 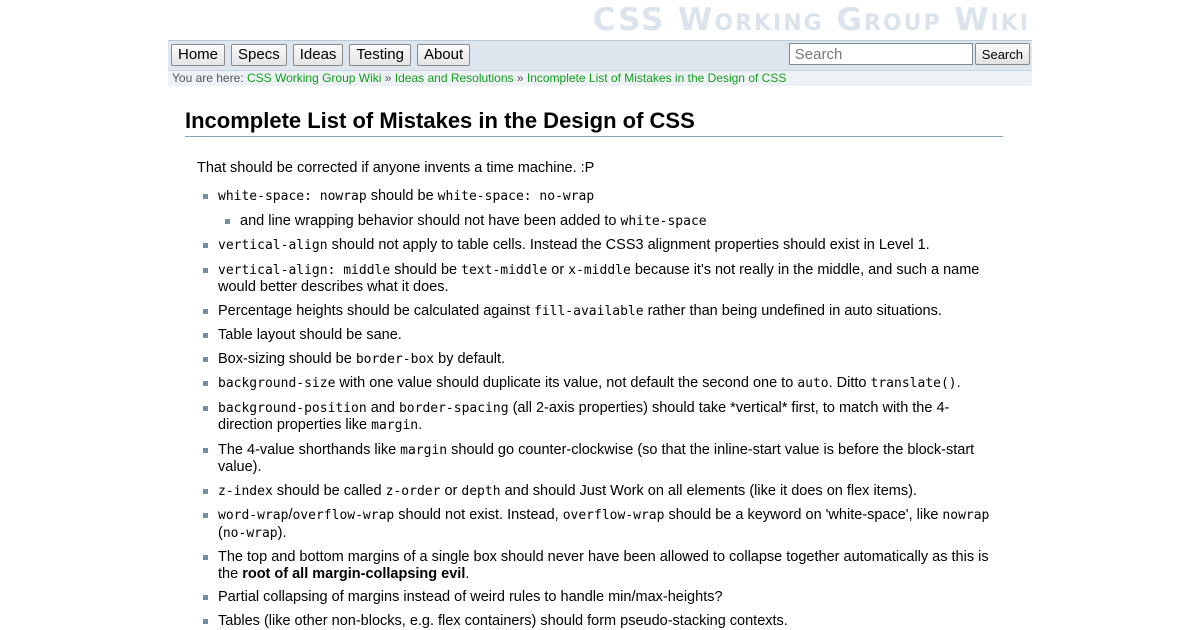 What do you see at coordinates (259, 55) in the screenshot?
I see `nav-specs-button: Specs` at bounding box center [259, 55].